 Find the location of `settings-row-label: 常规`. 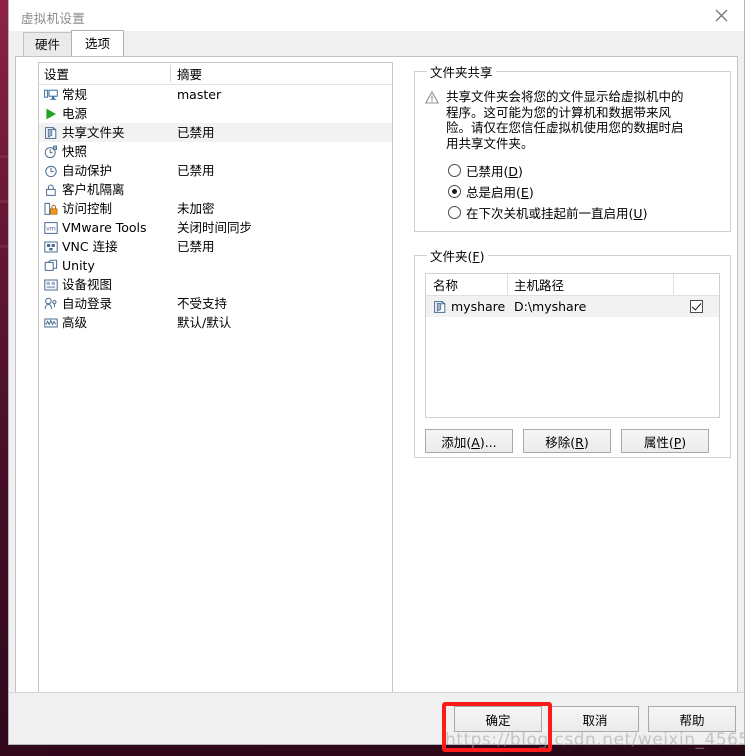

settings-row-label: 常规 is located at coordinates (75, 94).